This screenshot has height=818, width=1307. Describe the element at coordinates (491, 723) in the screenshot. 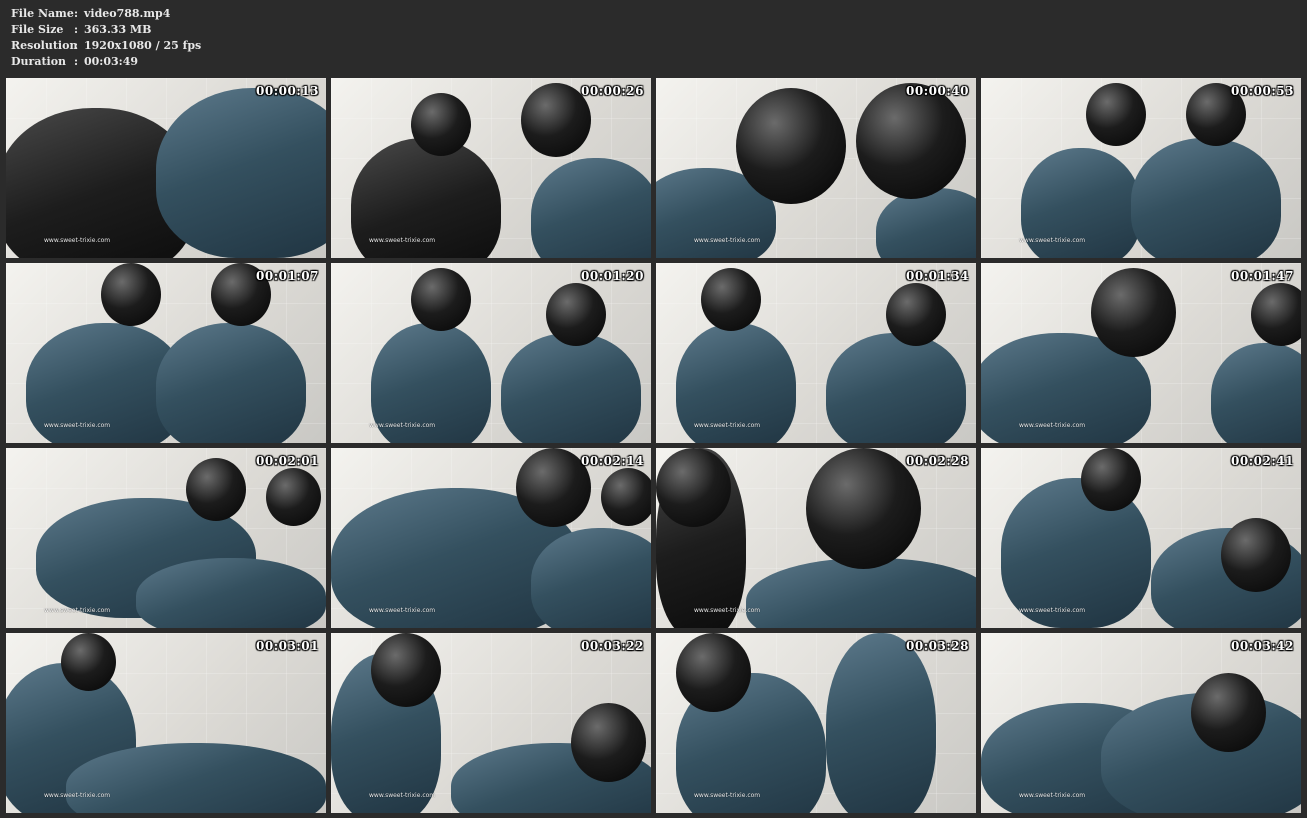

I see `thumbnail: 00:03:22 www.sweet-trixie.com` at that location.